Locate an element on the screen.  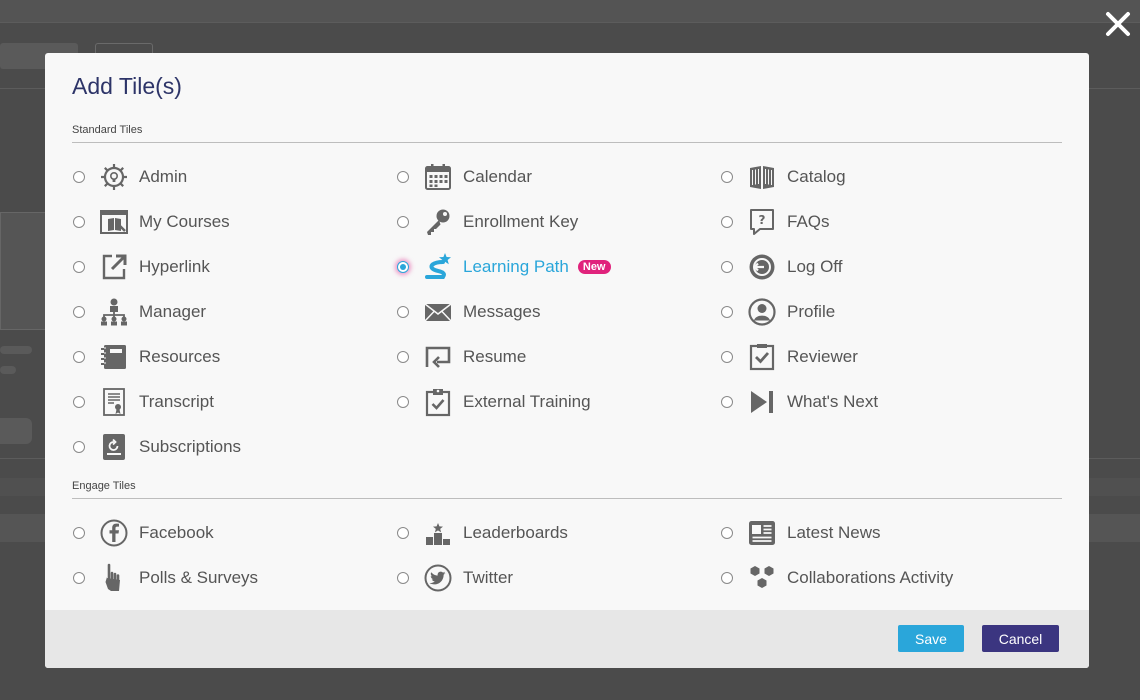
tile-option-leaderboards: Leaderboards is located at coordinates (558, 532).